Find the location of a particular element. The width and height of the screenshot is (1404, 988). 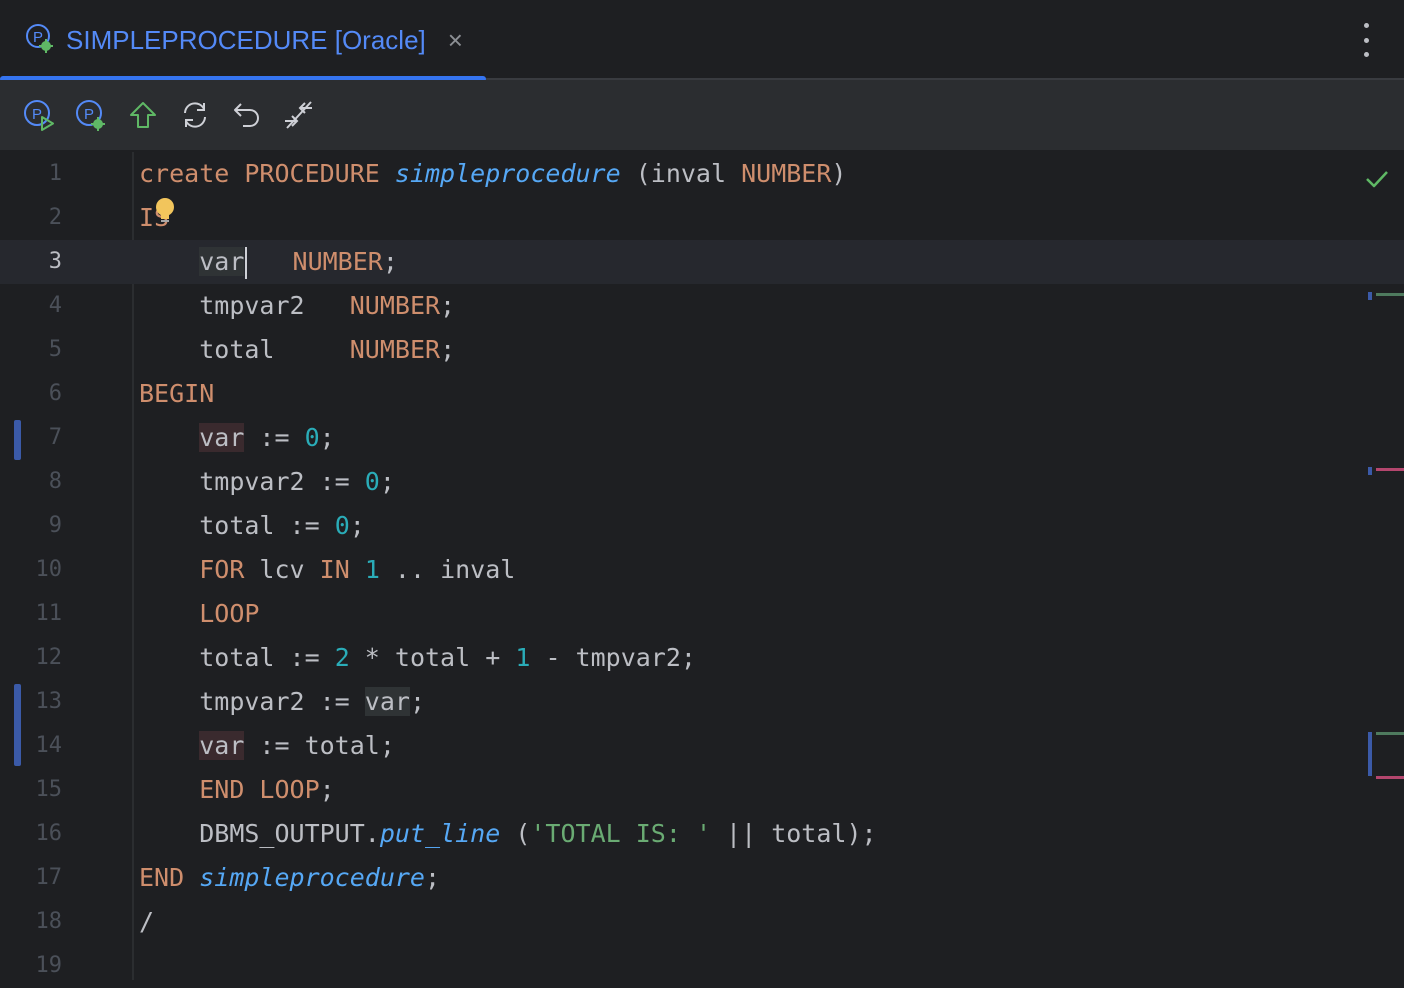

code-line: 19 is located at coordinates (702, 966).